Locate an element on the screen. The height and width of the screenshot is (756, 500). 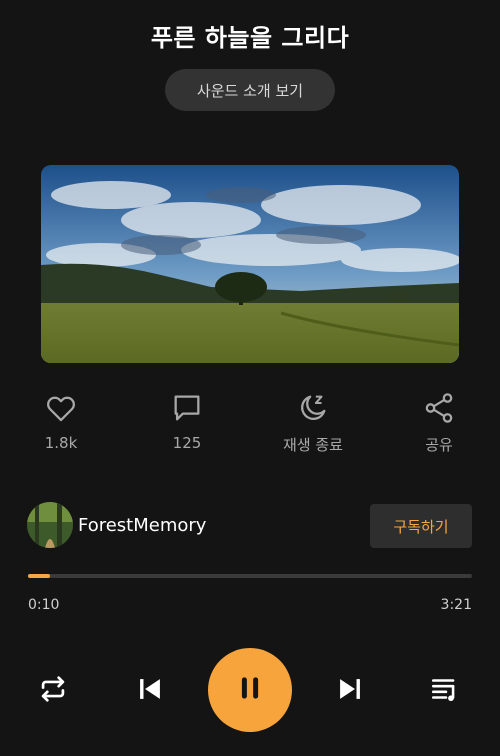
comment-button: 125 is located at coordinates (187, 421).